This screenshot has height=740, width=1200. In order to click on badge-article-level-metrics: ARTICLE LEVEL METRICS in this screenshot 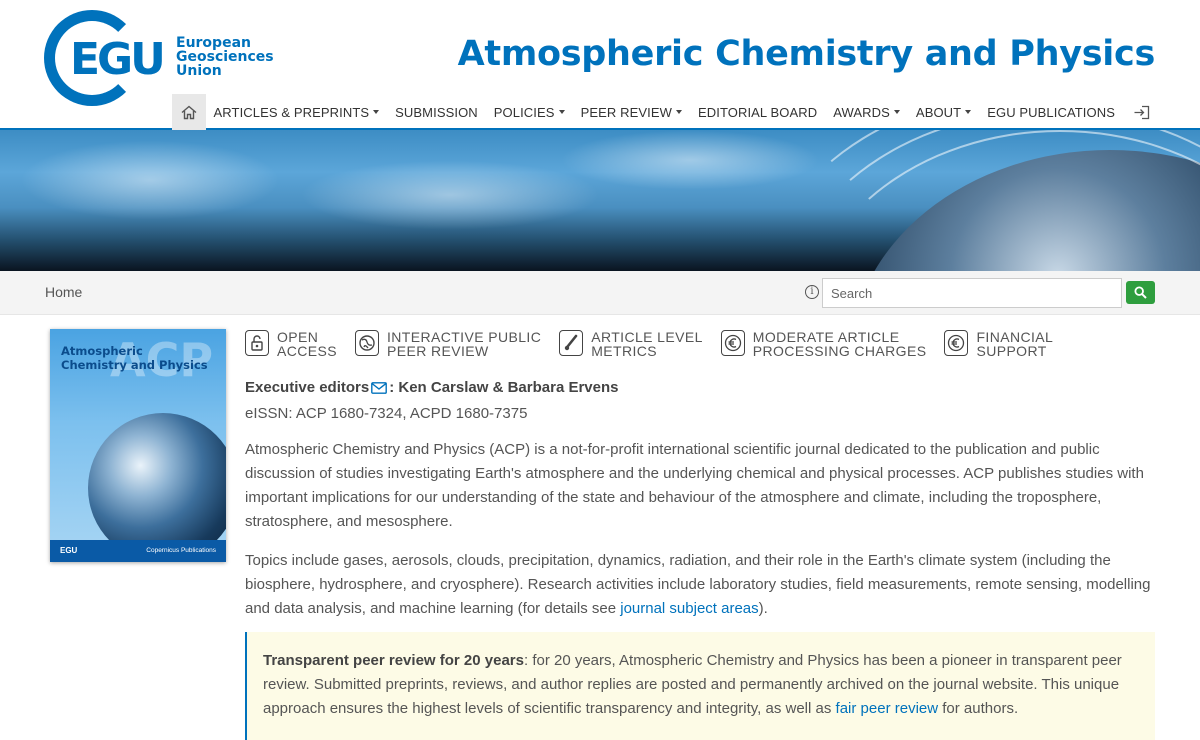, I will do `click(631, 344)`.